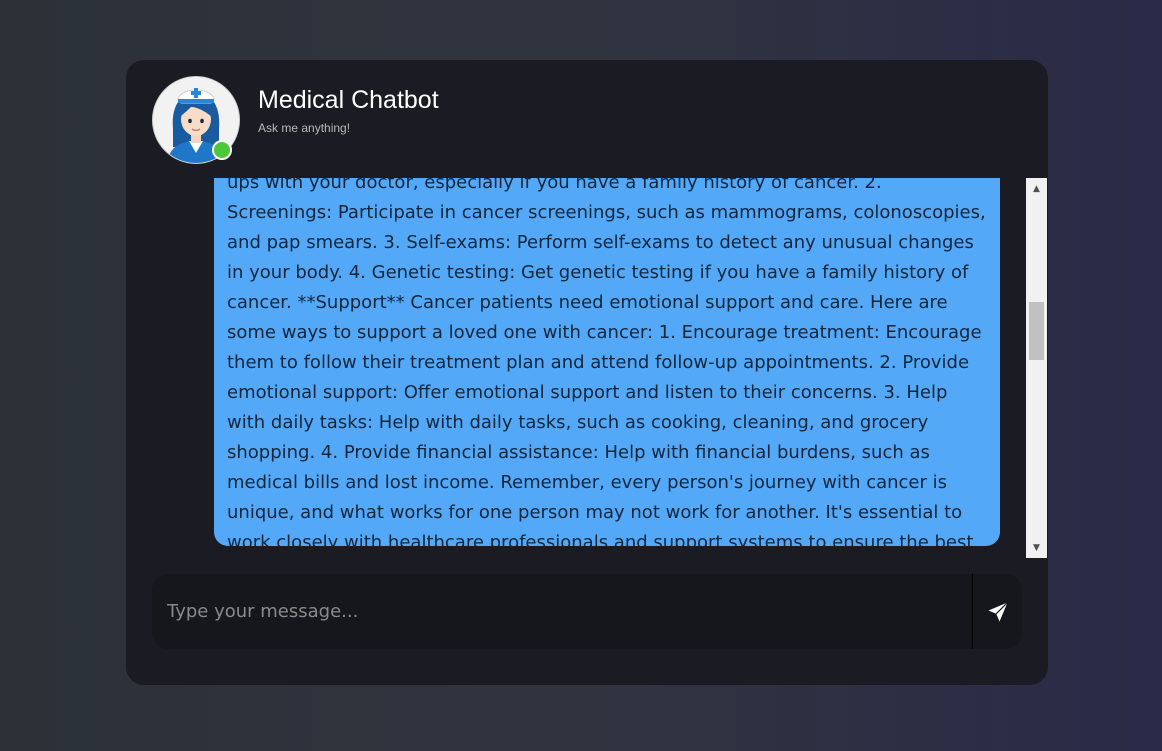 This screenshot has height=751, width=1162. Describe the element at coordinates (1036, 547) in the screenshot. I see `scroll-down-arrow-icon: ▼` at that location.